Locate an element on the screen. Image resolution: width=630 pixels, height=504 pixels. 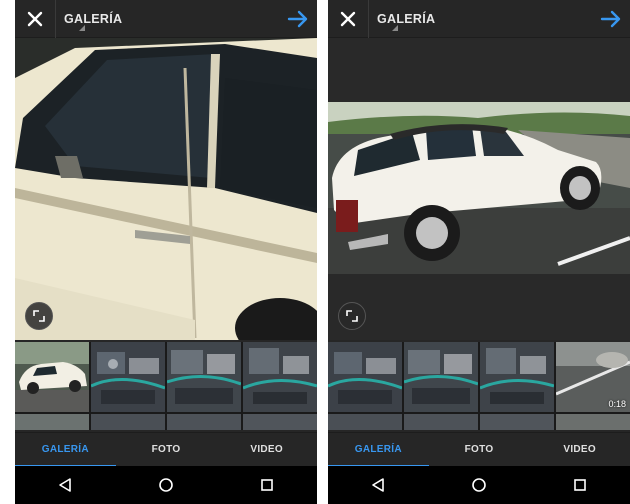
gallery-thumbnail-grid is located at coordinates (166, 386).